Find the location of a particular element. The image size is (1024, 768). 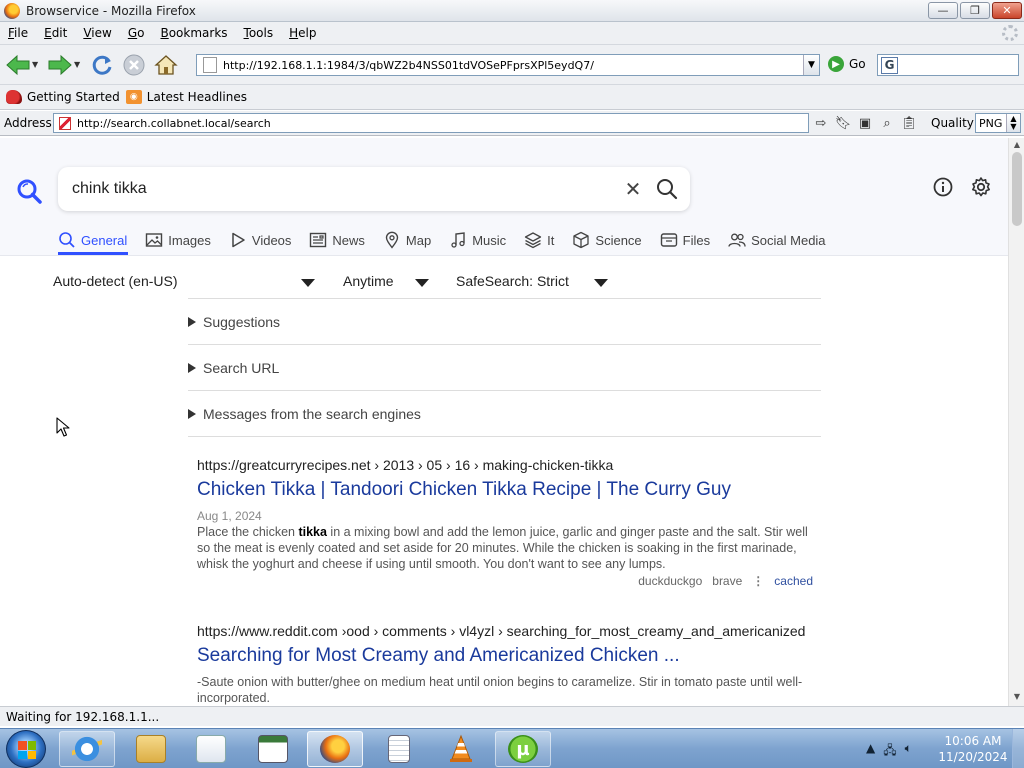

taskbar-utorrent: µ is located at coordinates (523, 749).